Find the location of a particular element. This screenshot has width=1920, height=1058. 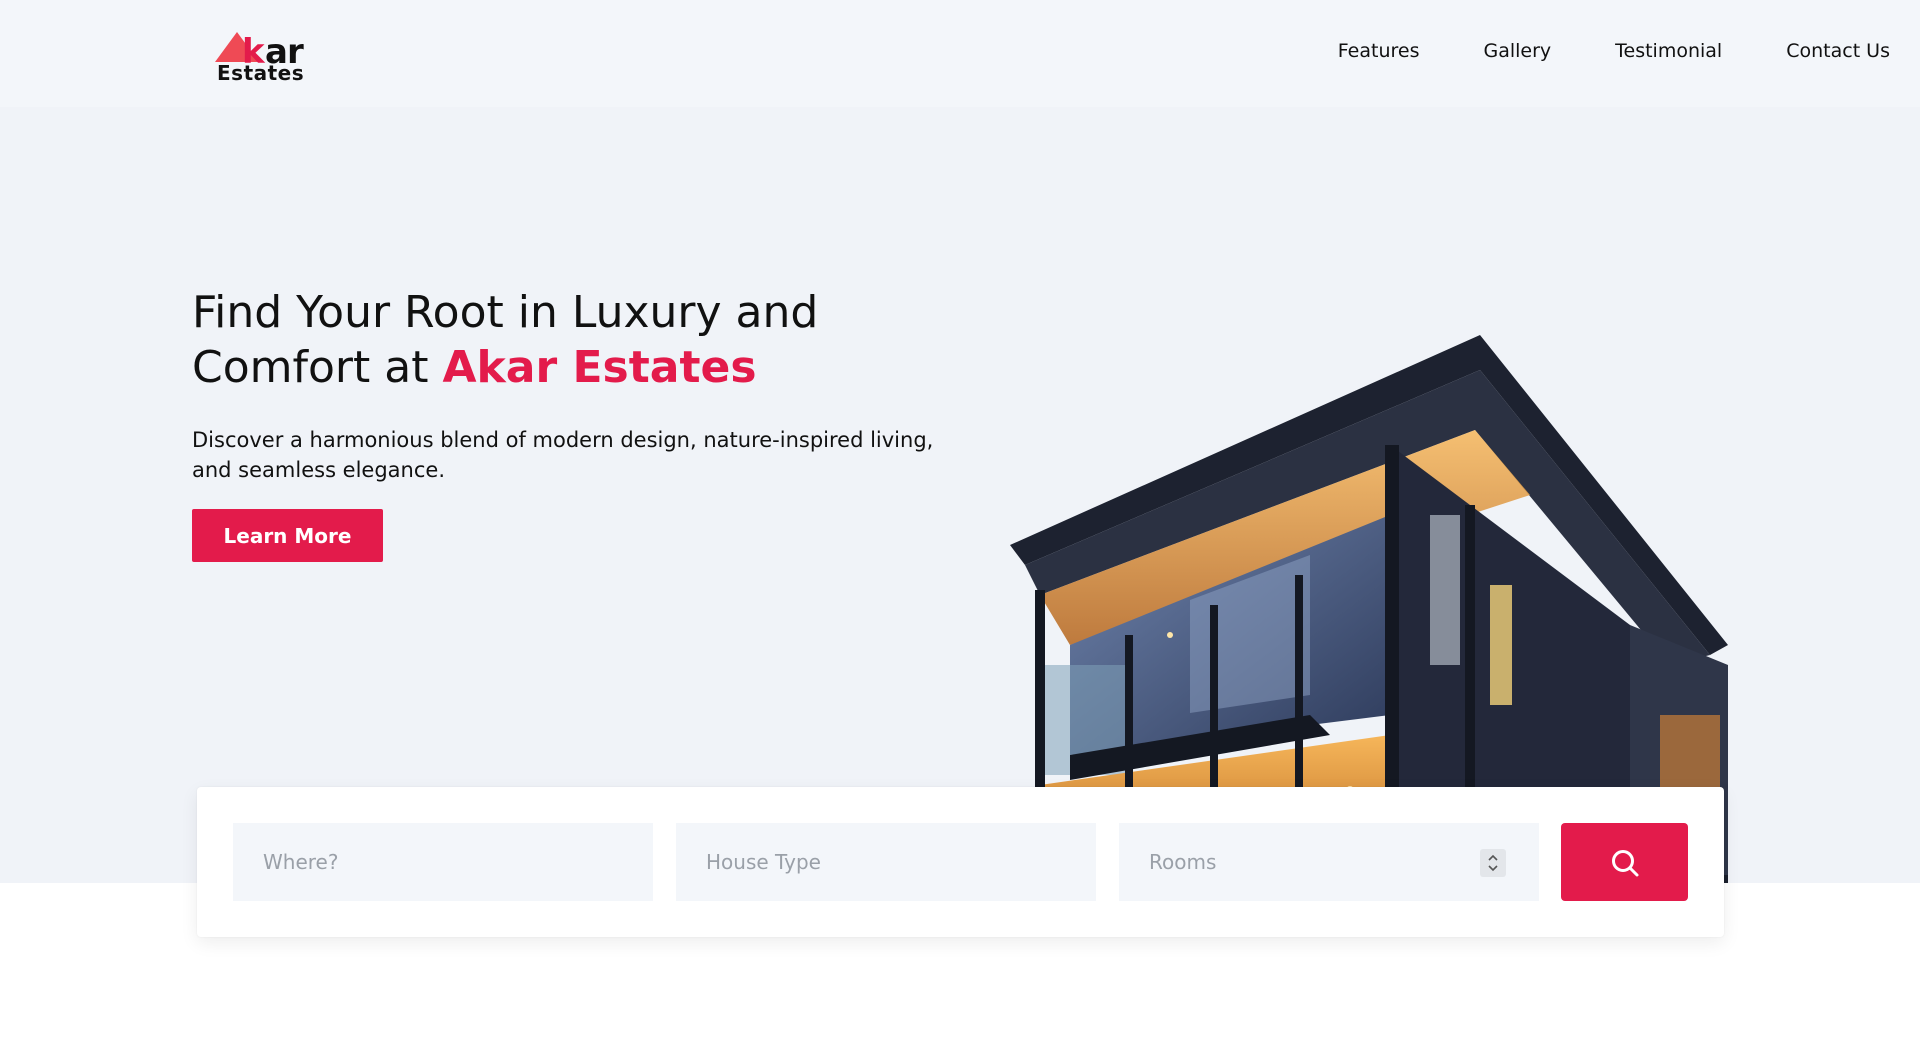

headline-line2: Comfort at is located at coordinates (317, 367).